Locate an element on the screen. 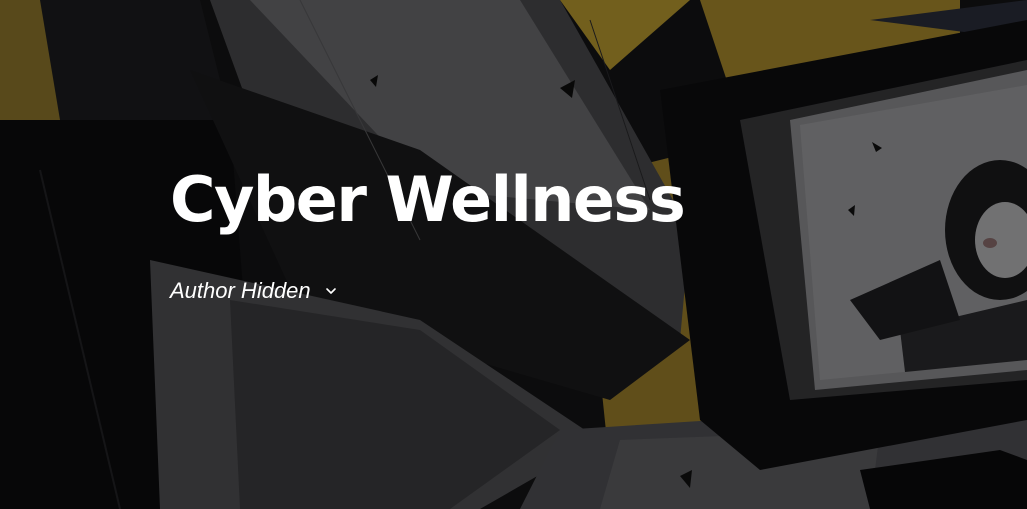 This screenshot has height=509, width=1027. chevron-down-icon is located at coordinates (331, 291).